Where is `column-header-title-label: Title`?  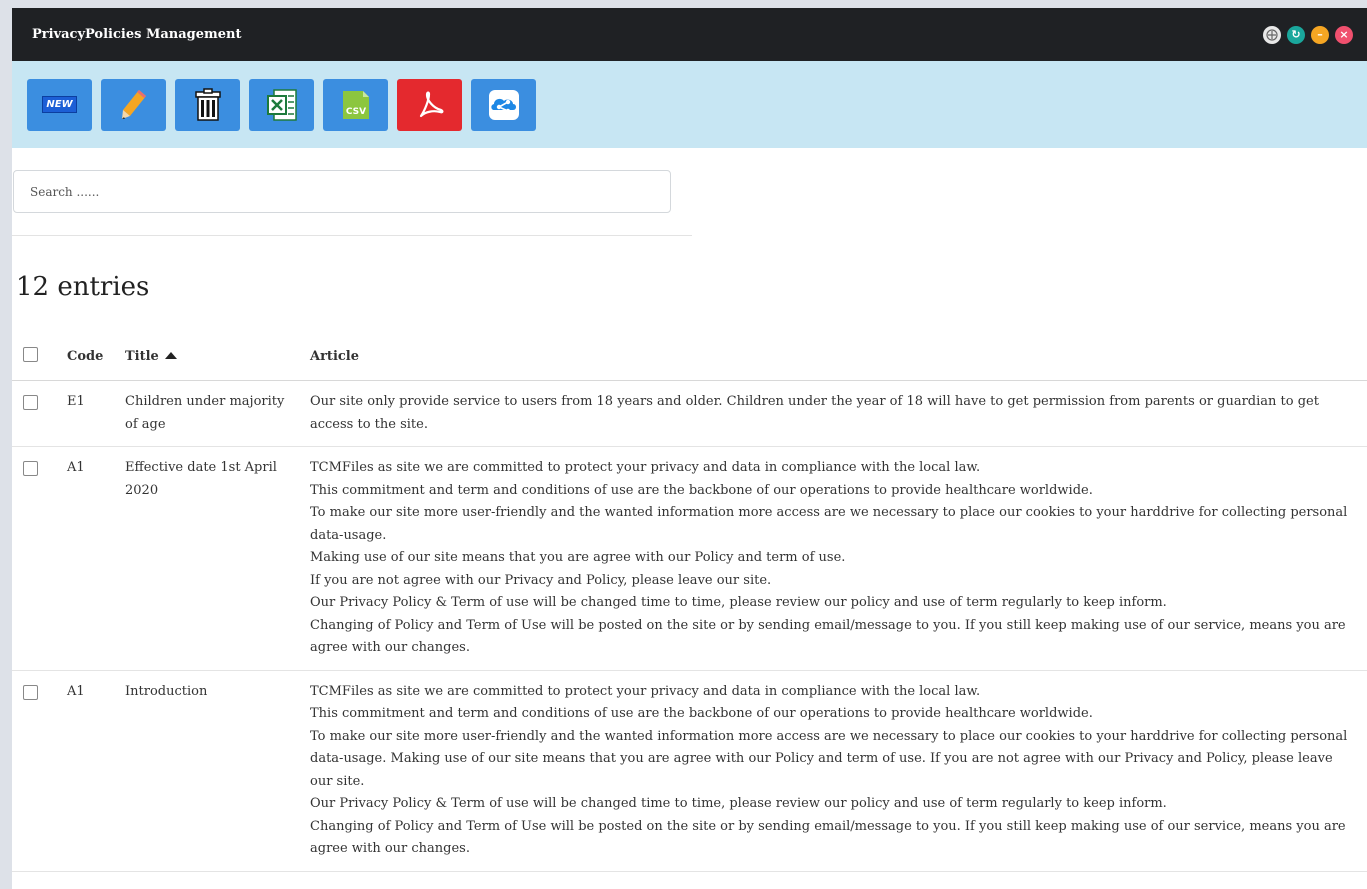 column-header-title-label: Title is located at coordinates (142, 356).